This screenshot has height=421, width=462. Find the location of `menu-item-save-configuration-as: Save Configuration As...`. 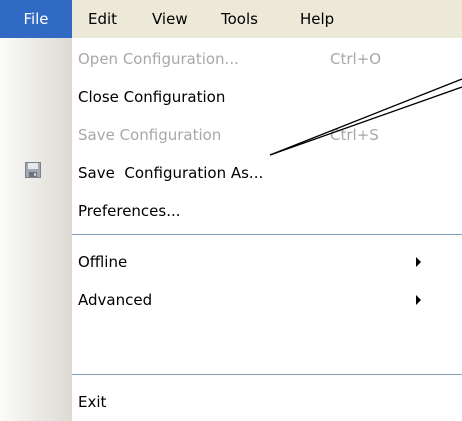

menu-item-save-configuration-as: Save Configuration As... is located at coordinates (263, 173).